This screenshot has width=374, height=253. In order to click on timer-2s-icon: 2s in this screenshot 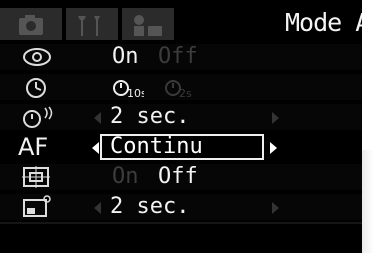, I will do `click(179, 87)`.